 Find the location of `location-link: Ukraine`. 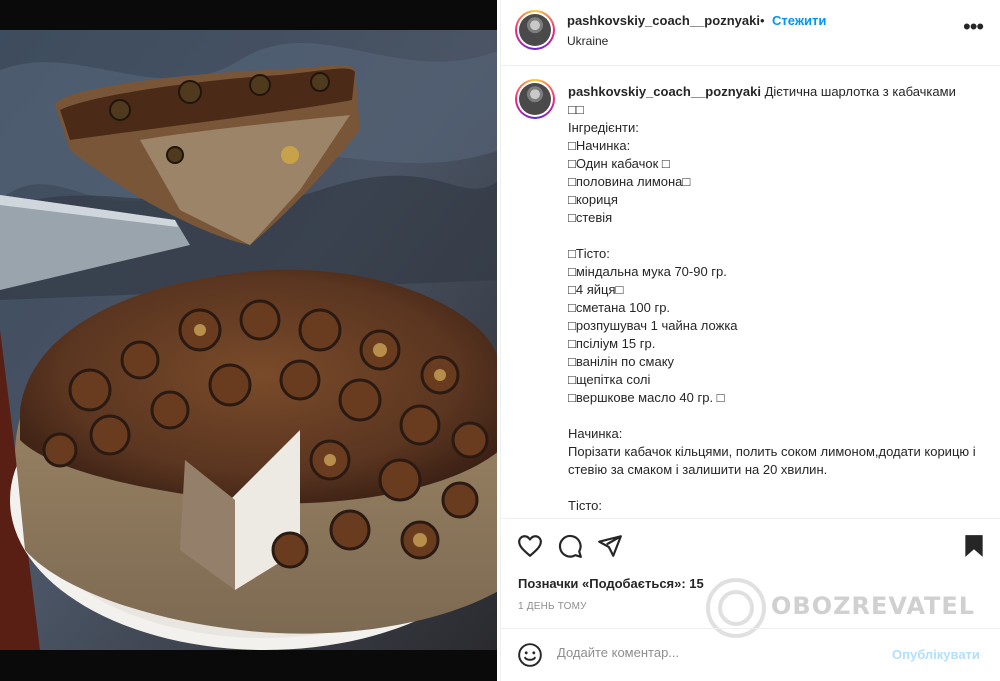

location-link: Ukraine is located at coordinates (587, 41).